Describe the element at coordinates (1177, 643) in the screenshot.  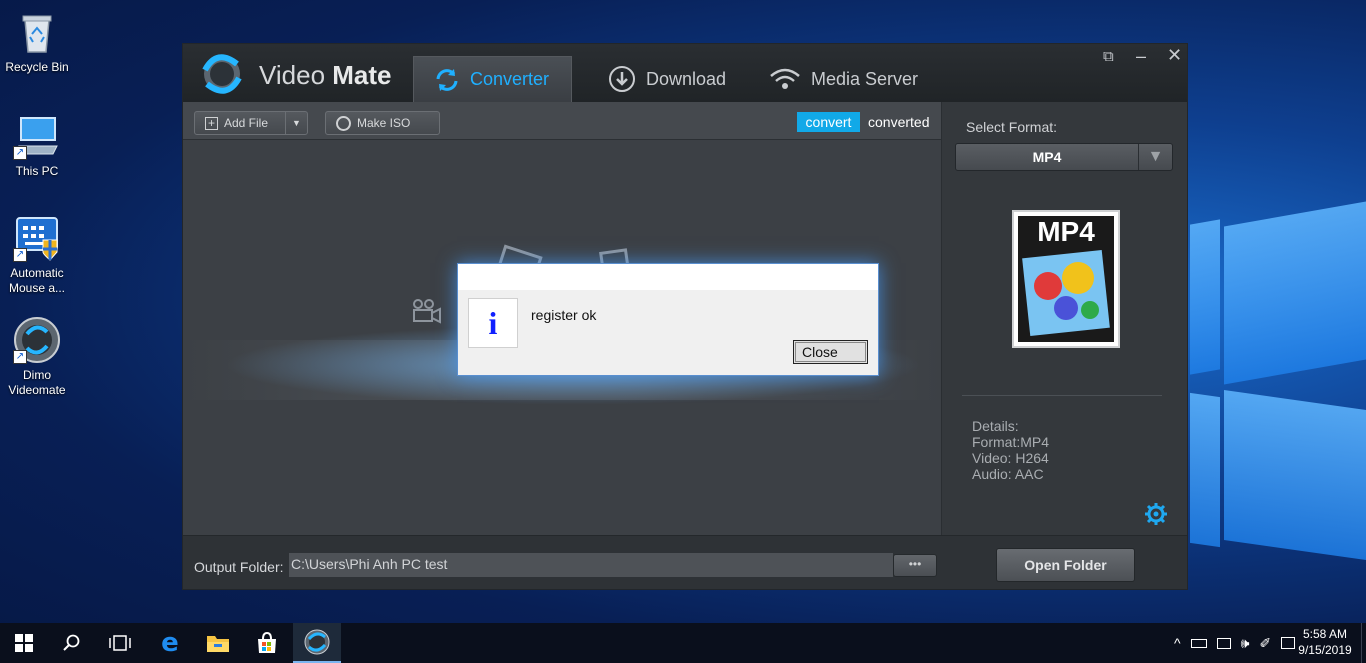
I see `chevron-up-icon: ^` at that location.